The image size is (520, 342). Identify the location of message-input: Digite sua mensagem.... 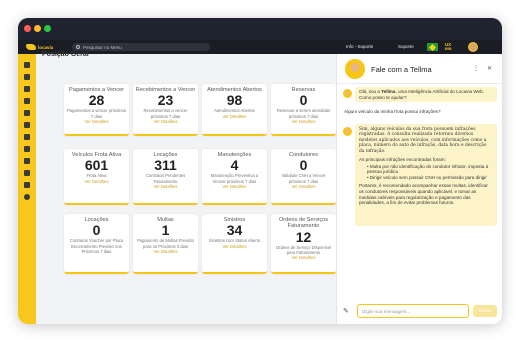
(413, 311).